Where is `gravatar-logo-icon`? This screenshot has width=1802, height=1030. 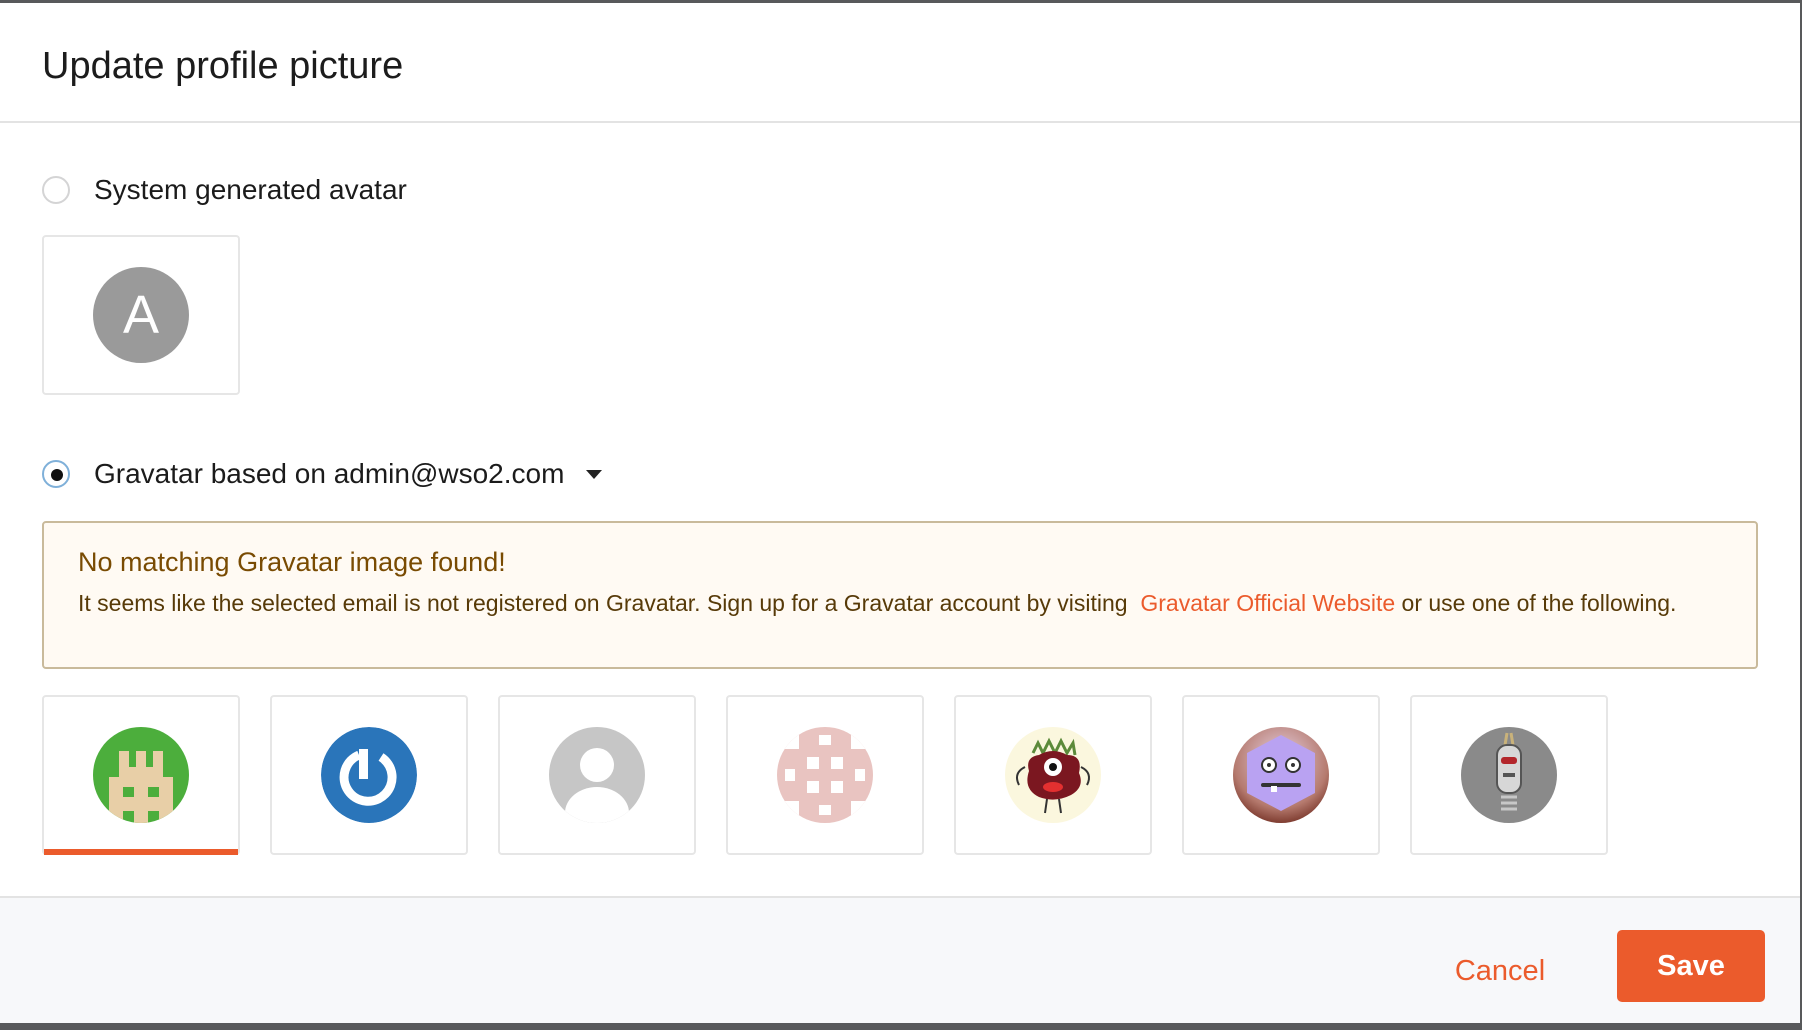
gravatar-logo-icon is located at coordinates (369, 775).